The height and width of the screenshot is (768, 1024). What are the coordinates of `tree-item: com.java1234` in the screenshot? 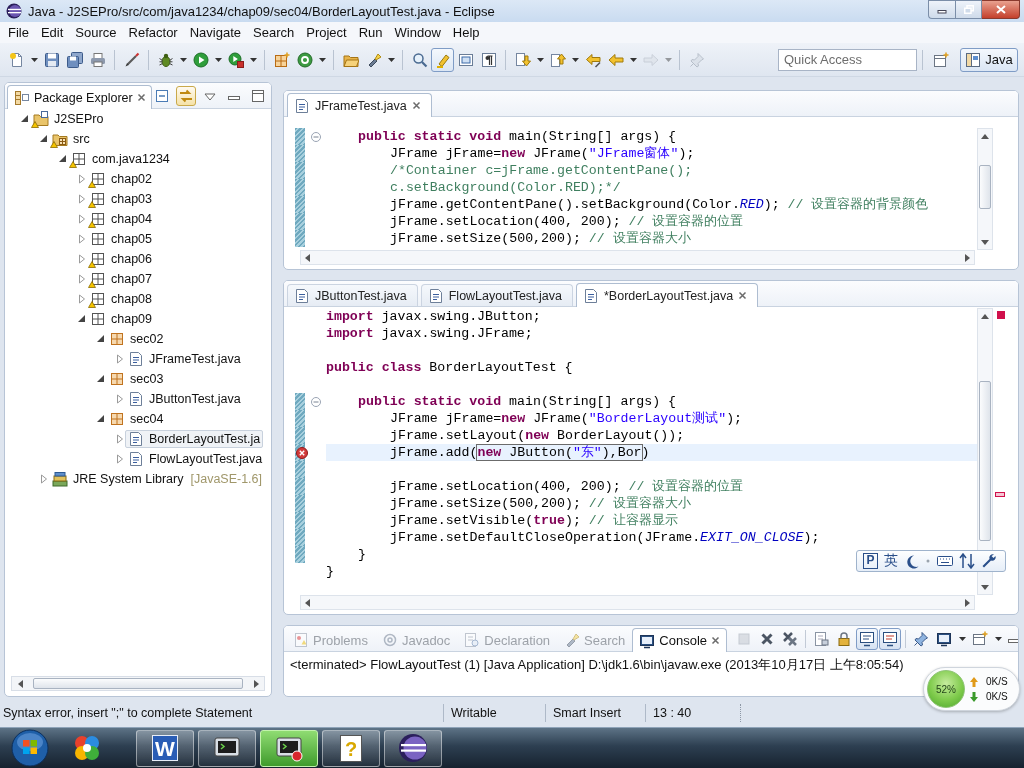 It's located at (120, 159).